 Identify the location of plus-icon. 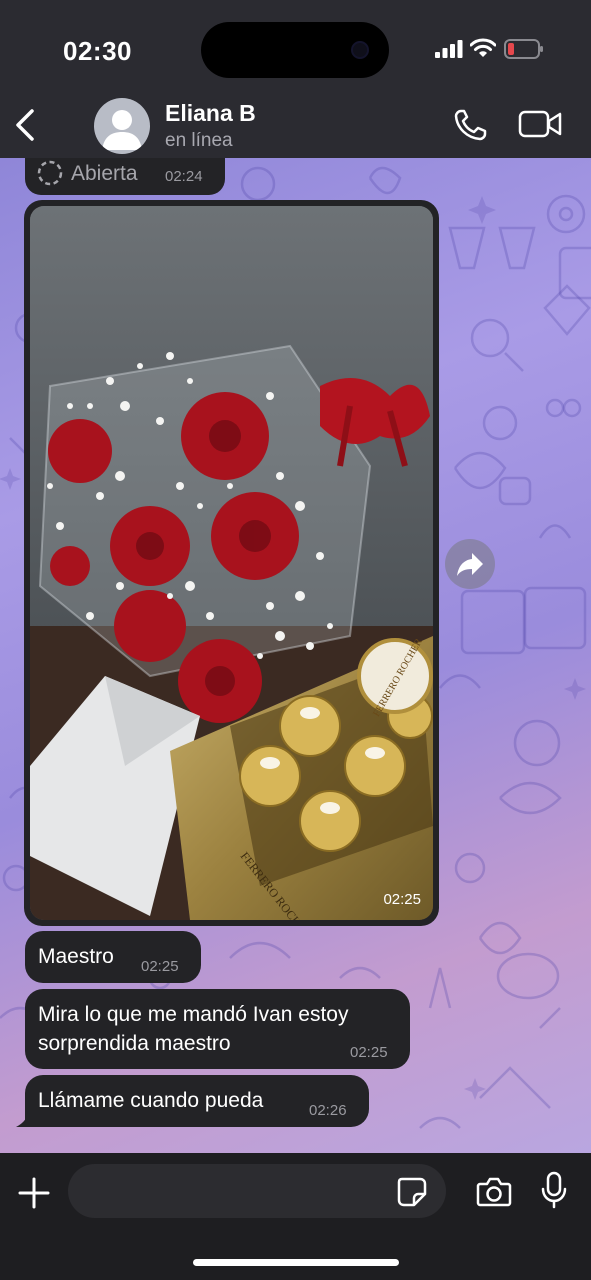
(34, 1193).